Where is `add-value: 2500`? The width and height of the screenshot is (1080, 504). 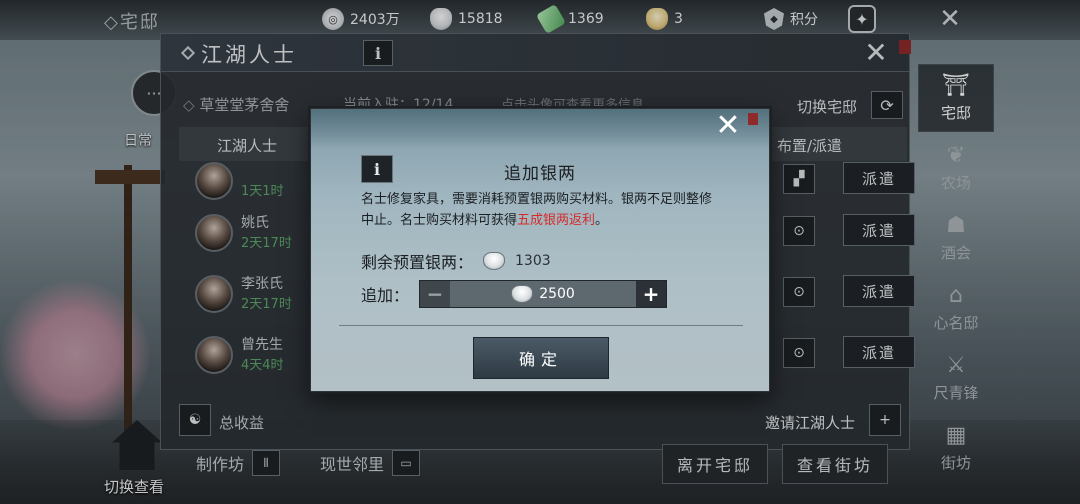
add-value: 2500 is located at coordinates (557, 294).